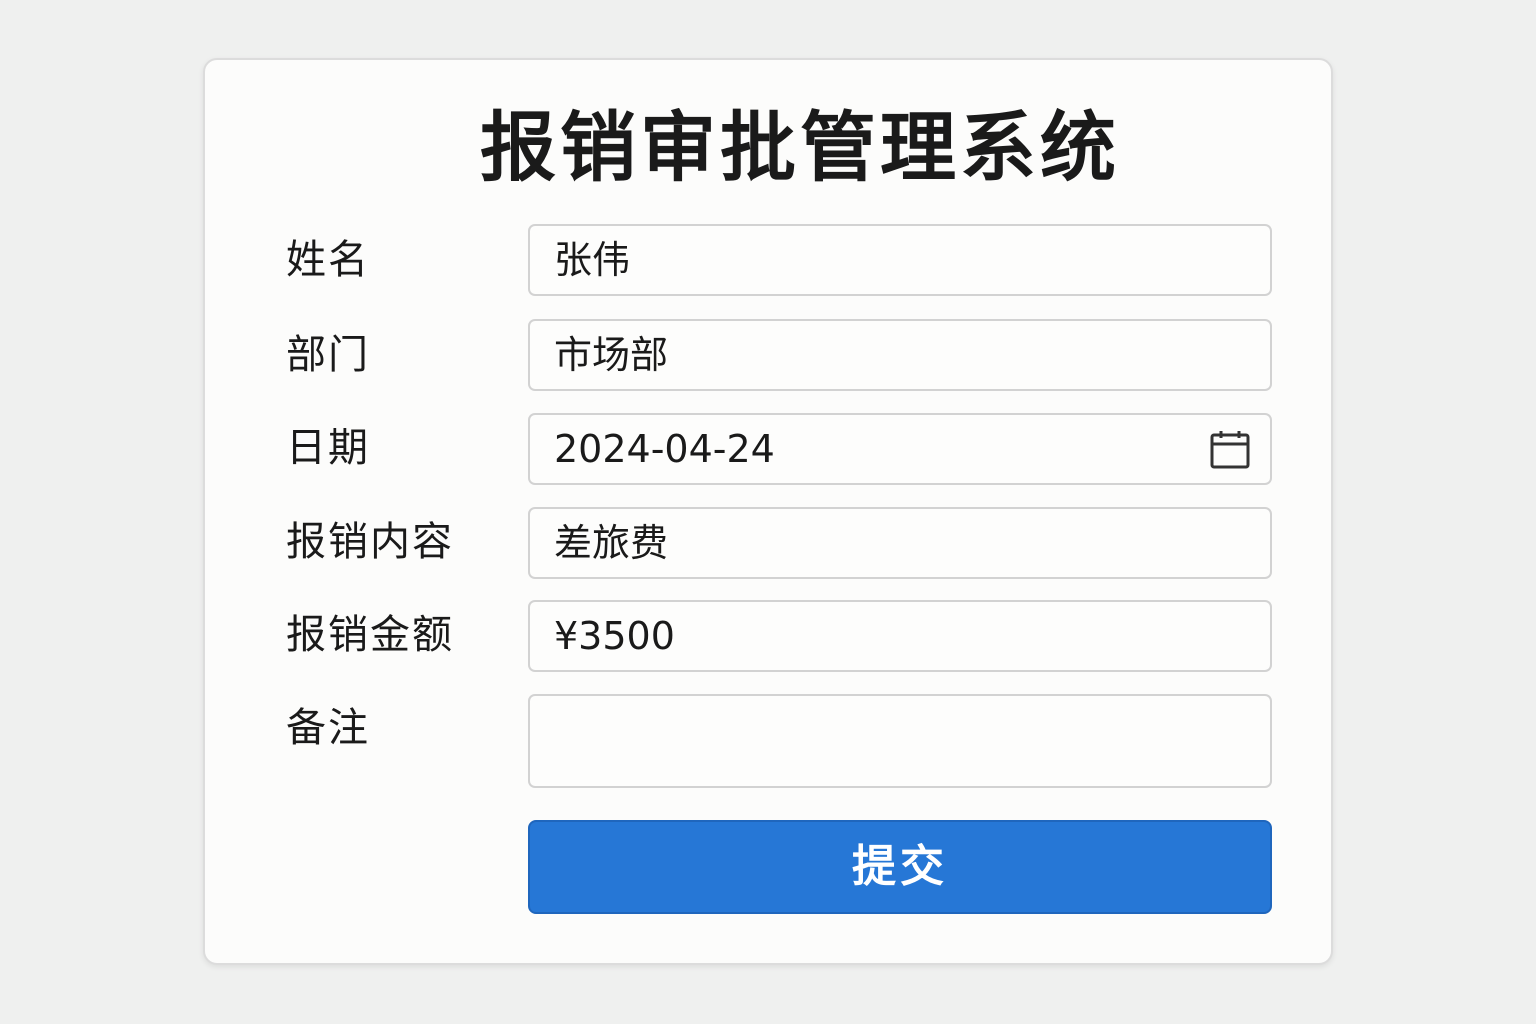 This screenshot has height=1024, width=1536. Describe the element at coordinates (611, 355) in the screenshot. I see `department-value: 市场部` at that location.